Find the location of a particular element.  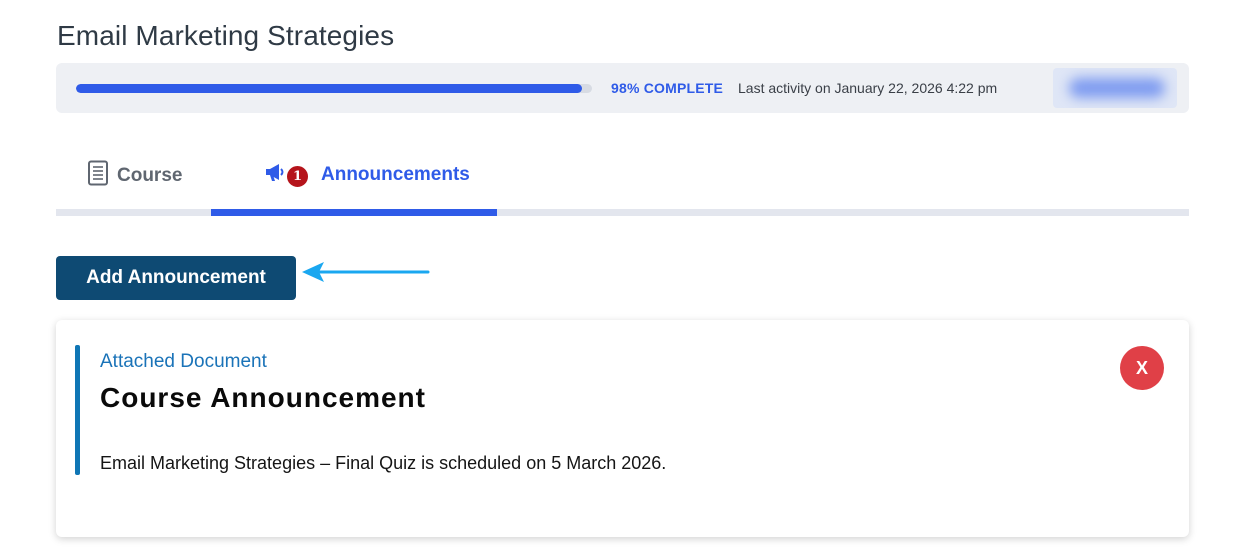

tab-bar: Course 1 Announcements is located at coordinates (622, 182).